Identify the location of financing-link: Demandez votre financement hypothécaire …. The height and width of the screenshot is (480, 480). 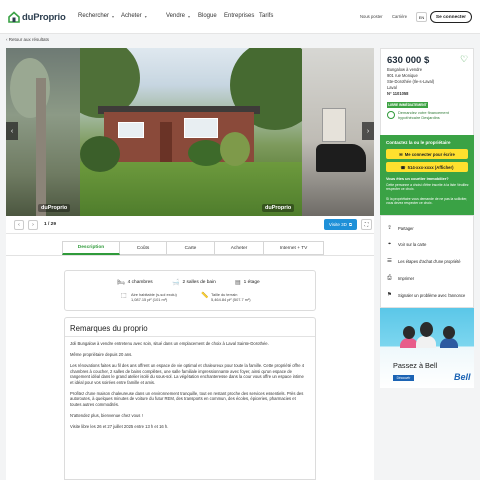
(429, 117).